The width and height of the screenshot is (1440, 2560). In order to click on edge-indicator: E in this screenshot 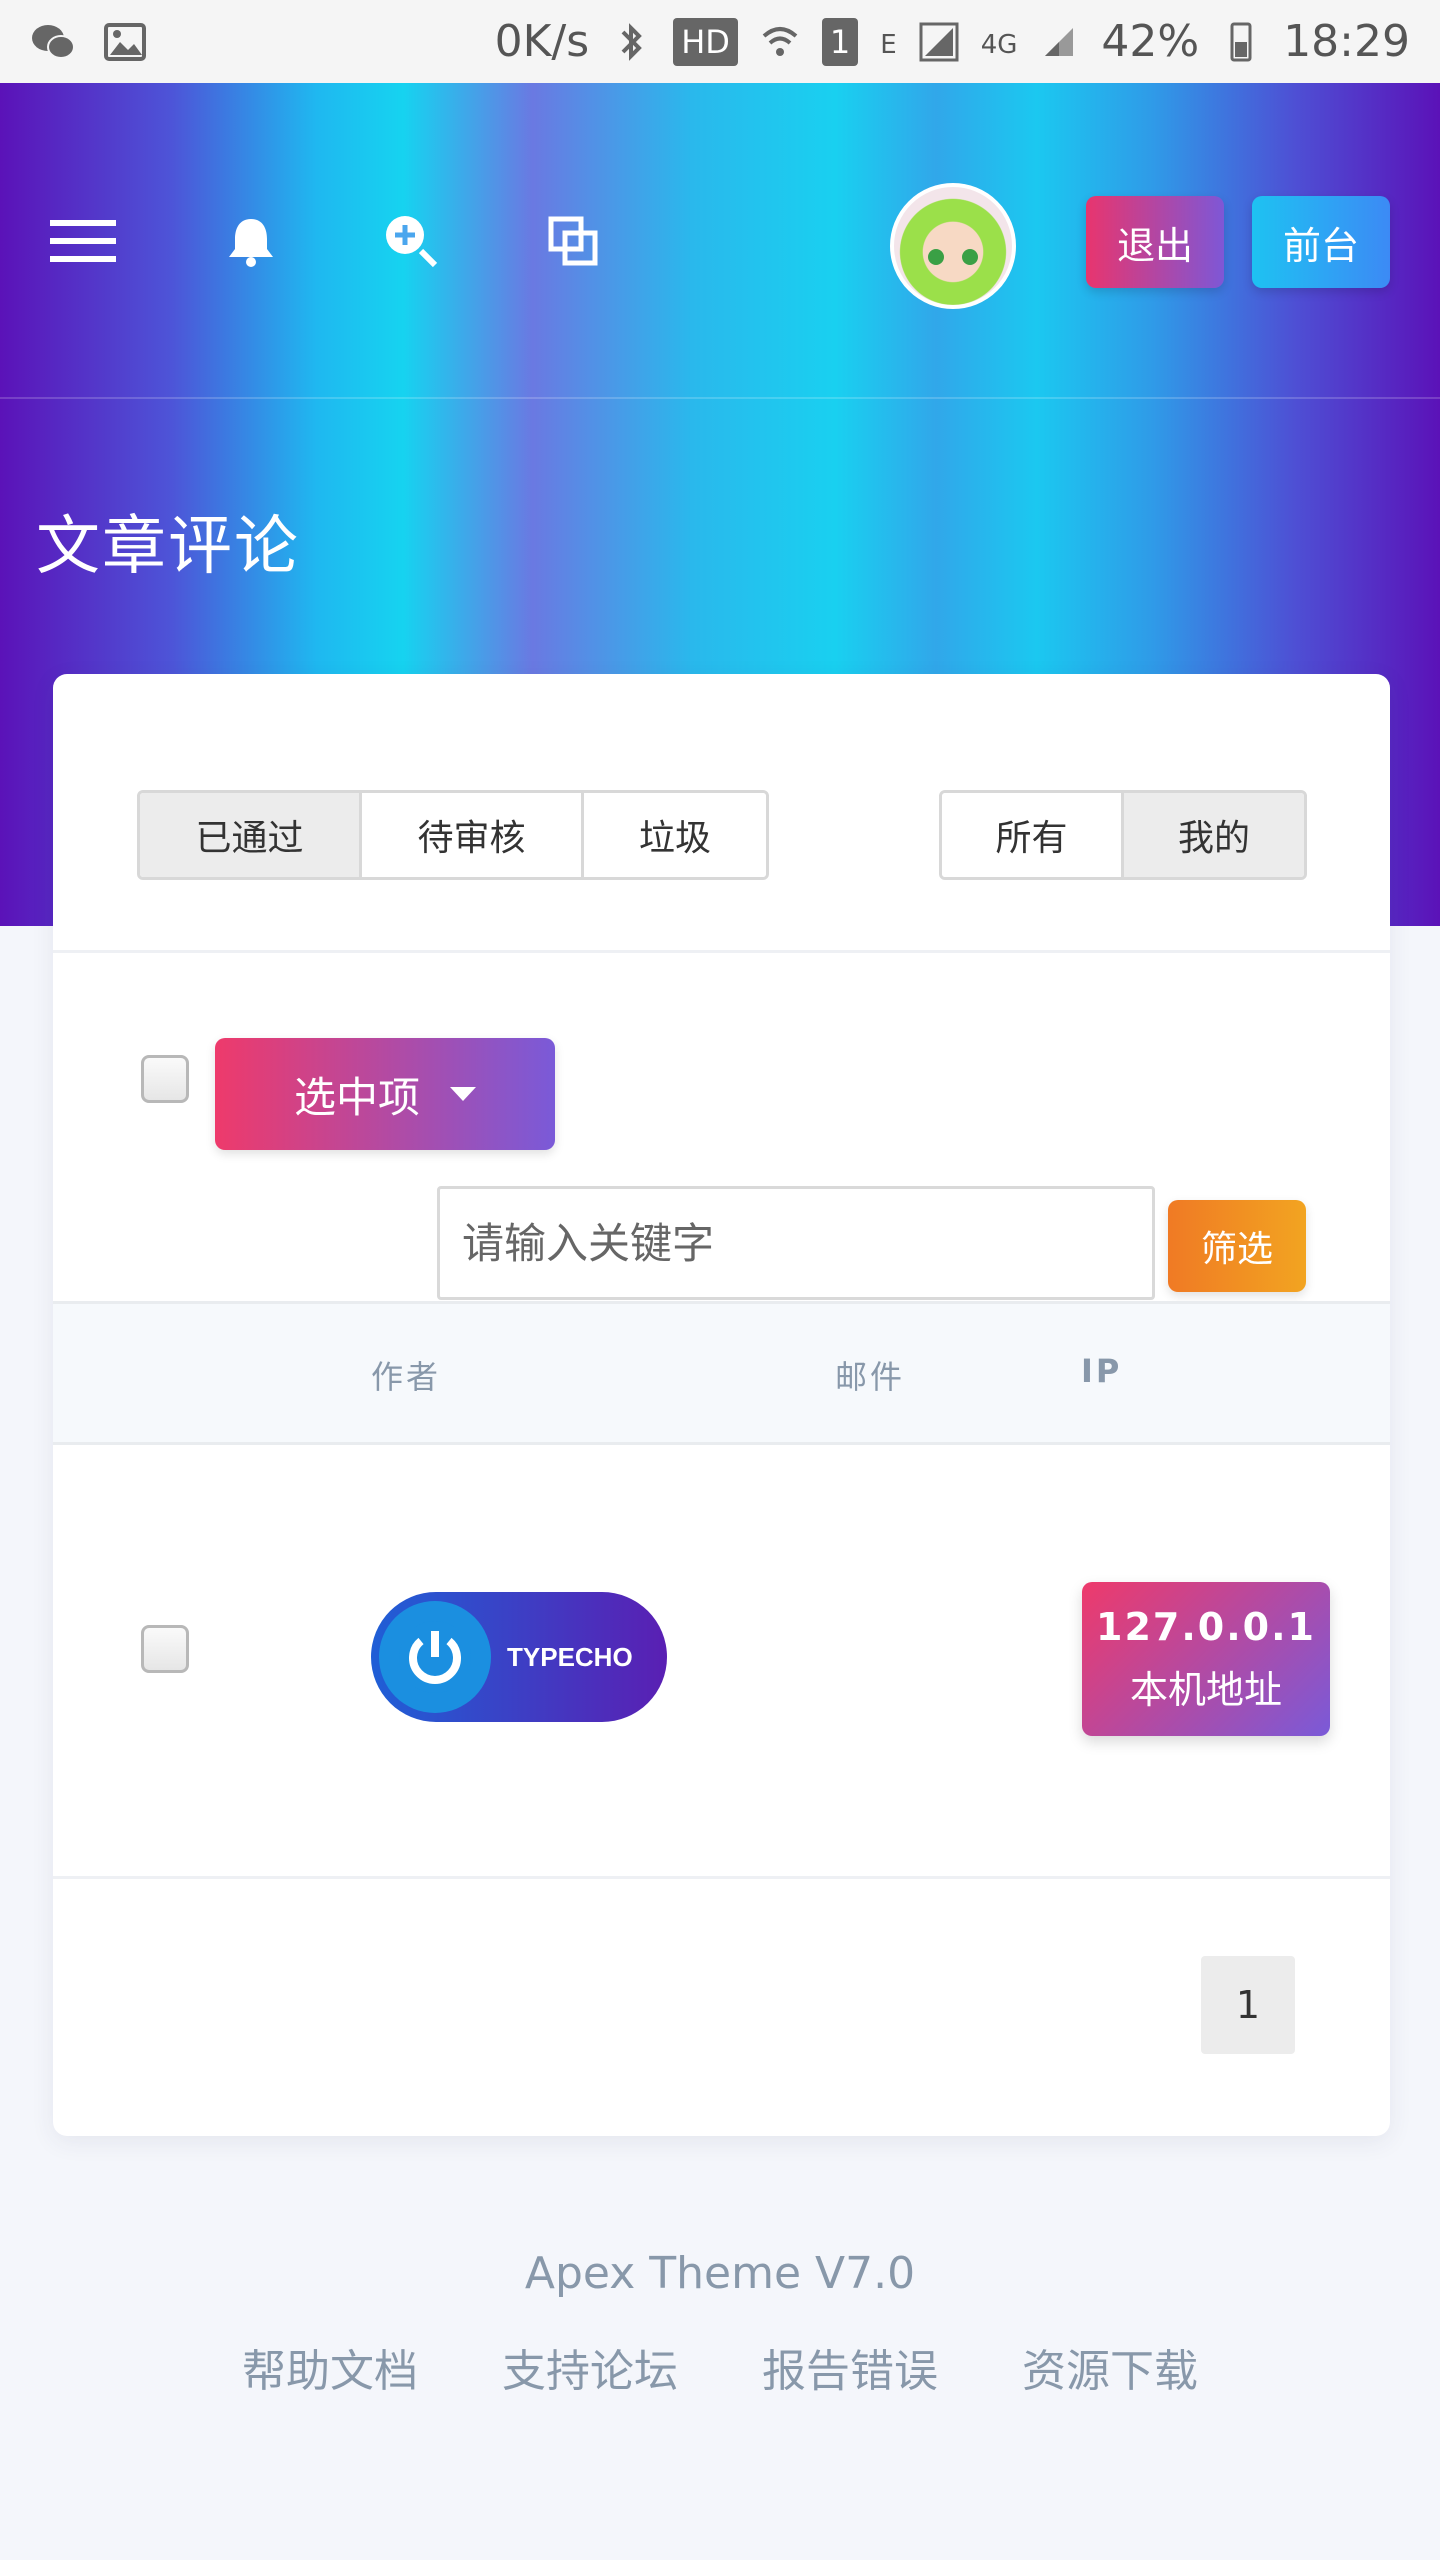, I will do `click(888, 45)`.